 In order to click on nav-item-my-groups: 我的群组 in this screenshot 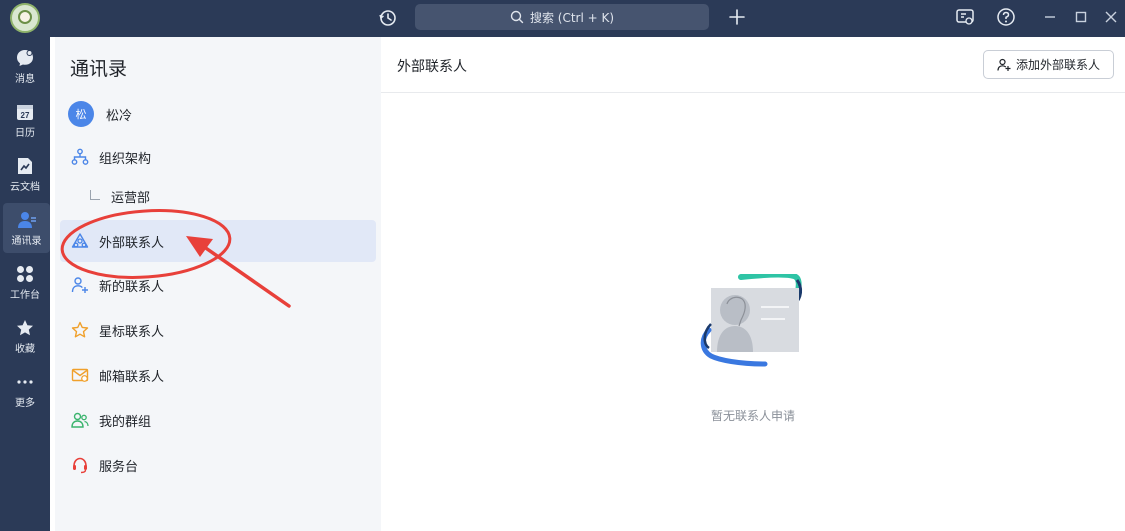, I will do `click(218, 420)`.